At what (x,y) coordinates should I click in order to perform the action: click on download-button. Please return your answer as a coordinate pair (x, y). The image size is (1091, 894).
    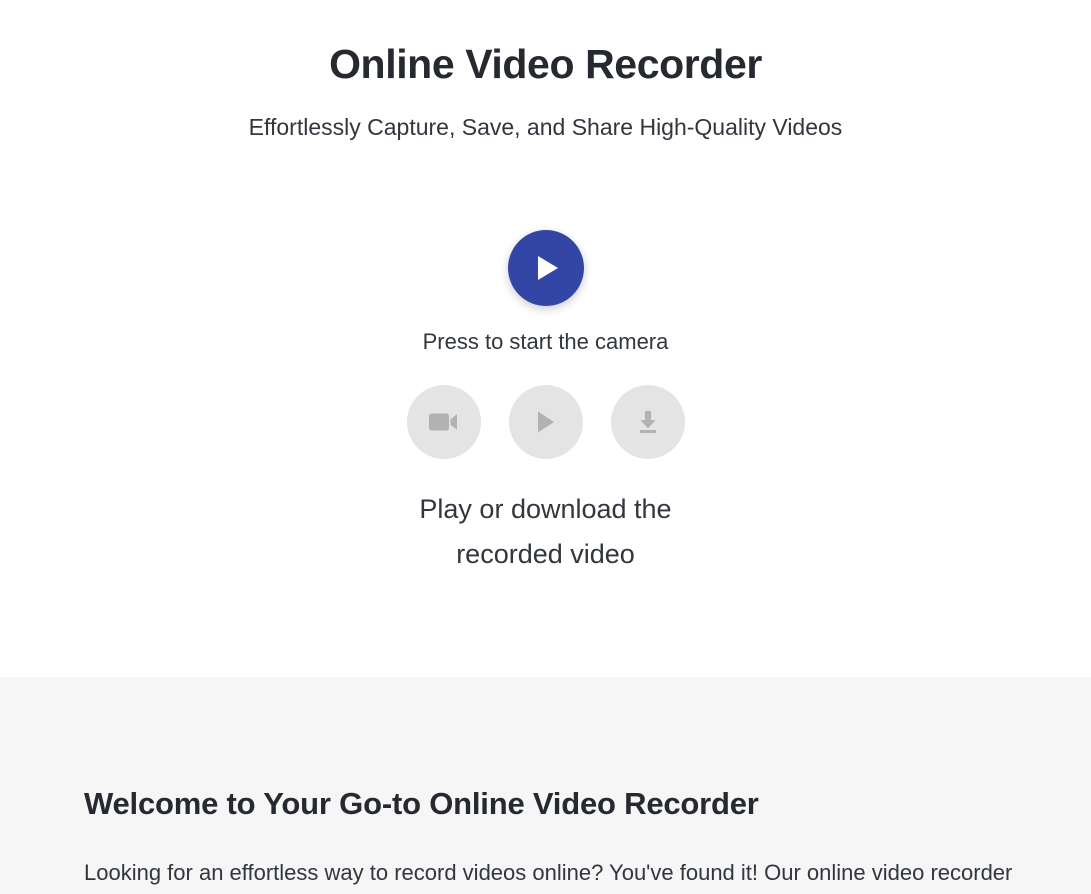
    Looking at the image, I should click on (647, 422).